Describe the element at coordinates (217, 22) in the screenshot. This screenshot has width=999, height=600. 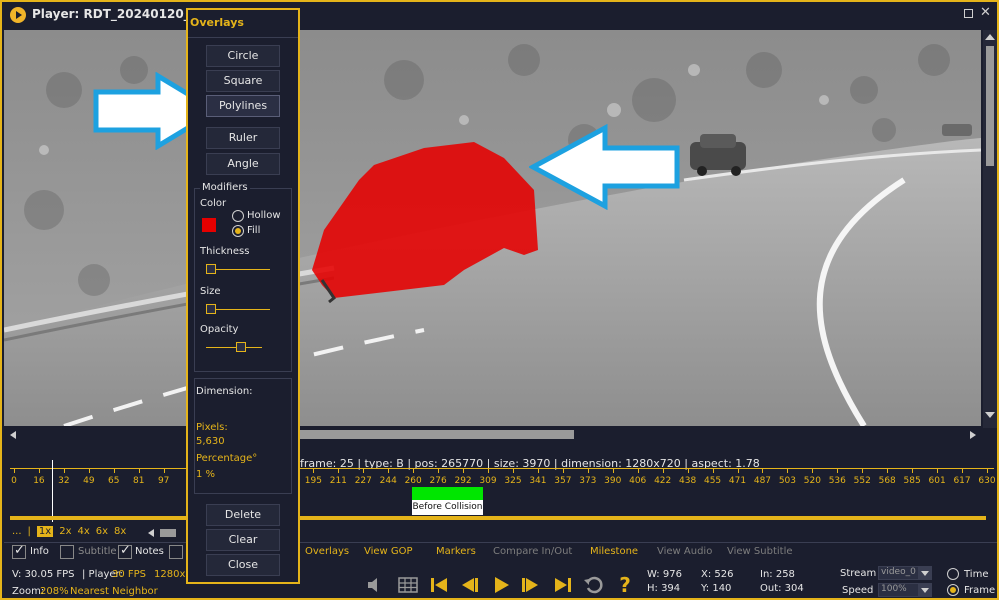
I see `overlays-title: Overlays` at that location.